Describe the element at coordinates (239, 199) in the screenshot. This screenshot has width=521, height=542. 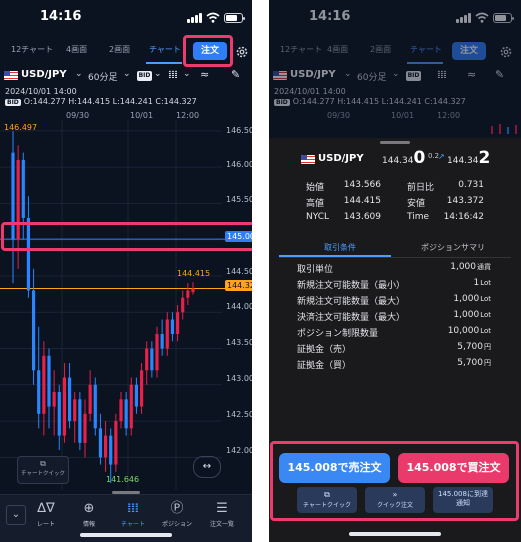
I see `price-tick-label: 145.500` at that location.